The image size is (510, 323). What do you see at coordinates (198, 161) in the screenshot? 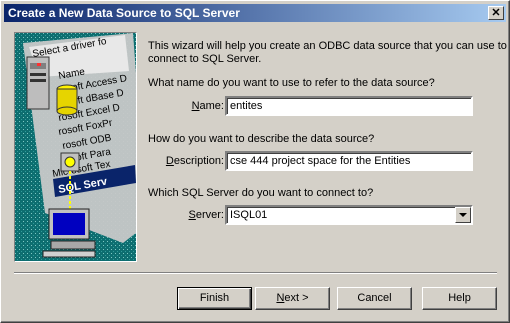
I see `description-label-rest: escription:` at bounding box center [198, 161].